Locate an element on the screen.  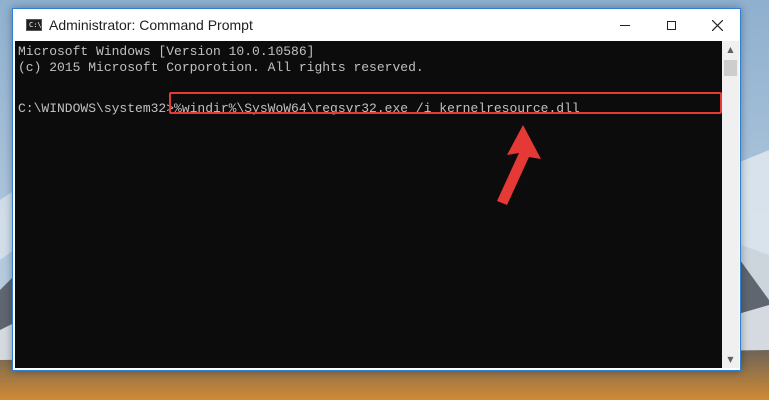
close-button is located at coordinates (717, 25).